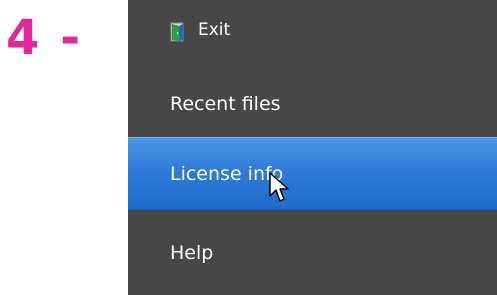  Describe the element at coordinates (44, 38) in the screenshot. I see `step-number-label: 4 -` at that location.